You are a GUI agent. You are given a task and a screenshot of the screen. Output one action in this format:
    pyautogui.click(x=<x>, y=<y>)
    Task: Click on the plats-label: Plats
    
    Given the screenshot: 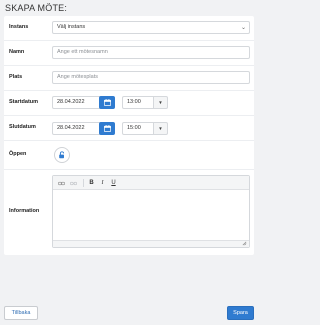 What is the action you would take?
    pyautogui.click(x=16, y=77)
    